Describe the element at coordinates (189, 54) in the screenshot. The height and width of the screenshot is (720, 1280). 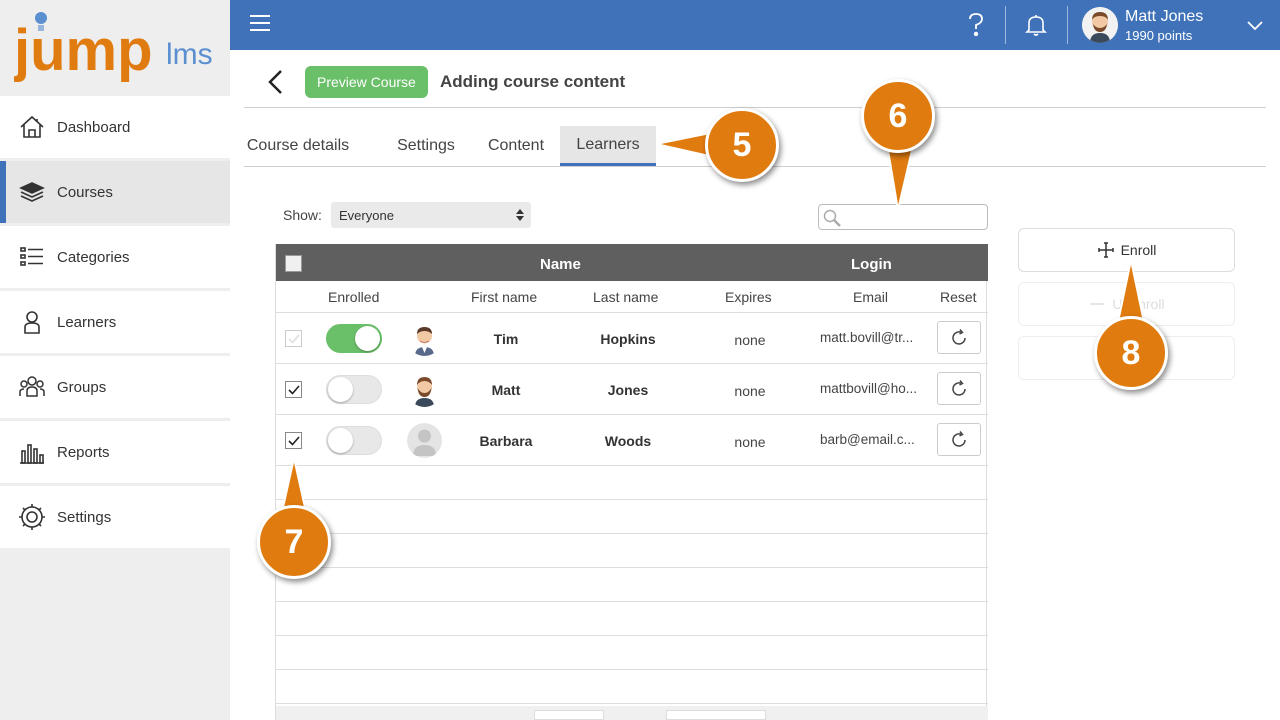
I see `svg-text: lms` at that location.